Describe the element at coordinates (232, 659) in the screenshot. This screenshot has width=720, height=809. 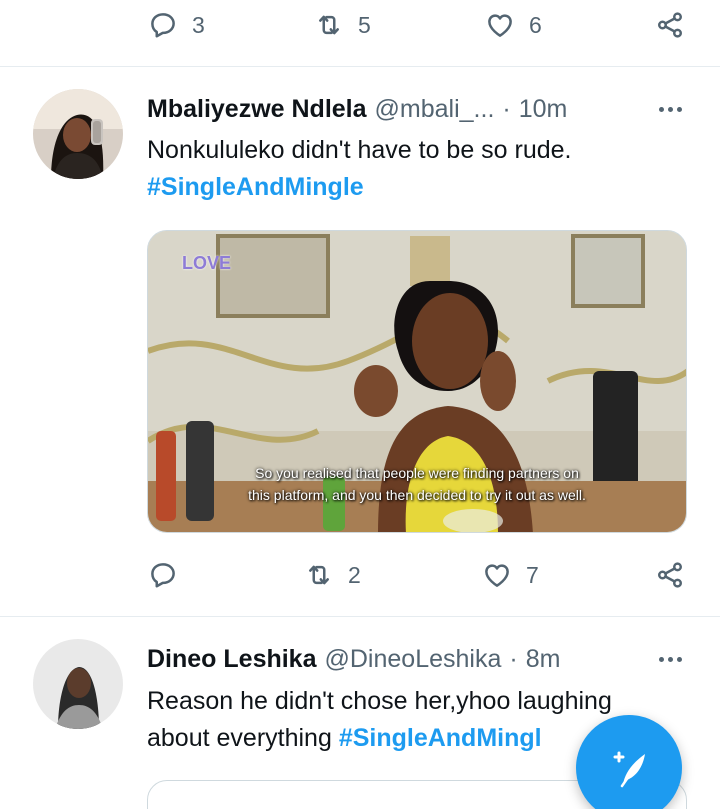
I see `display-name: Dineo Leshika` at that location.